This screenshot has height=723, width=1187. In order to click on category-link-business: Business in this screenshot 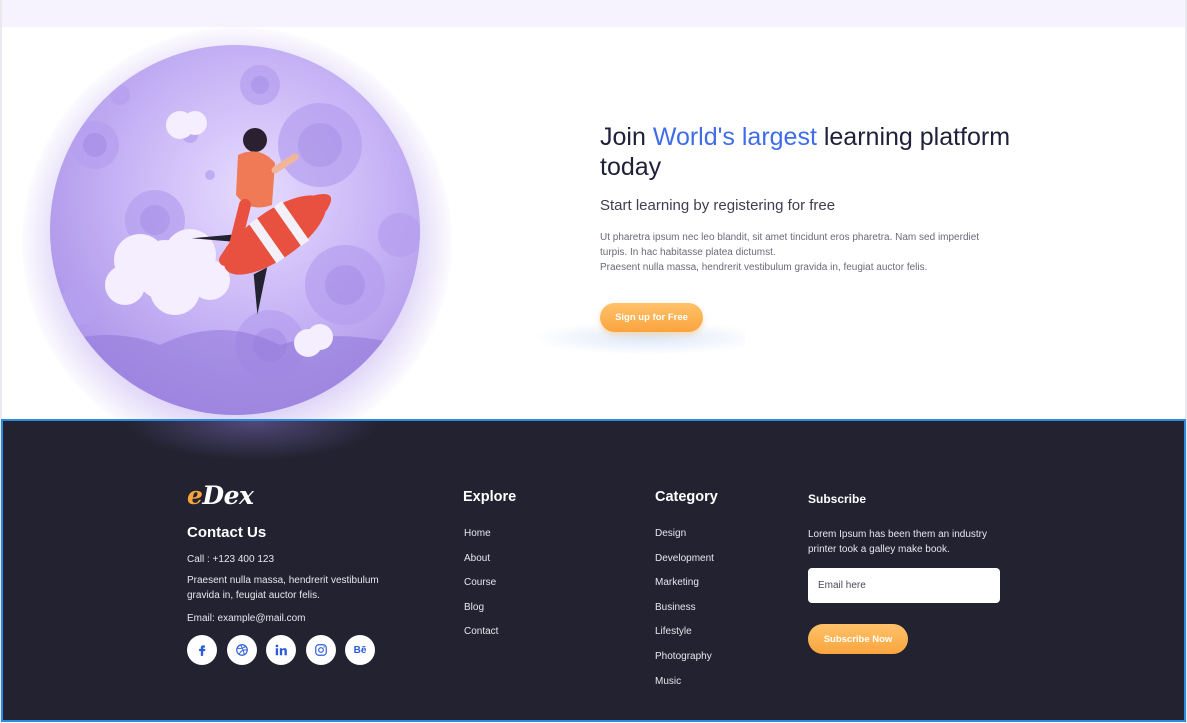, I will do `click(684, 614)`.